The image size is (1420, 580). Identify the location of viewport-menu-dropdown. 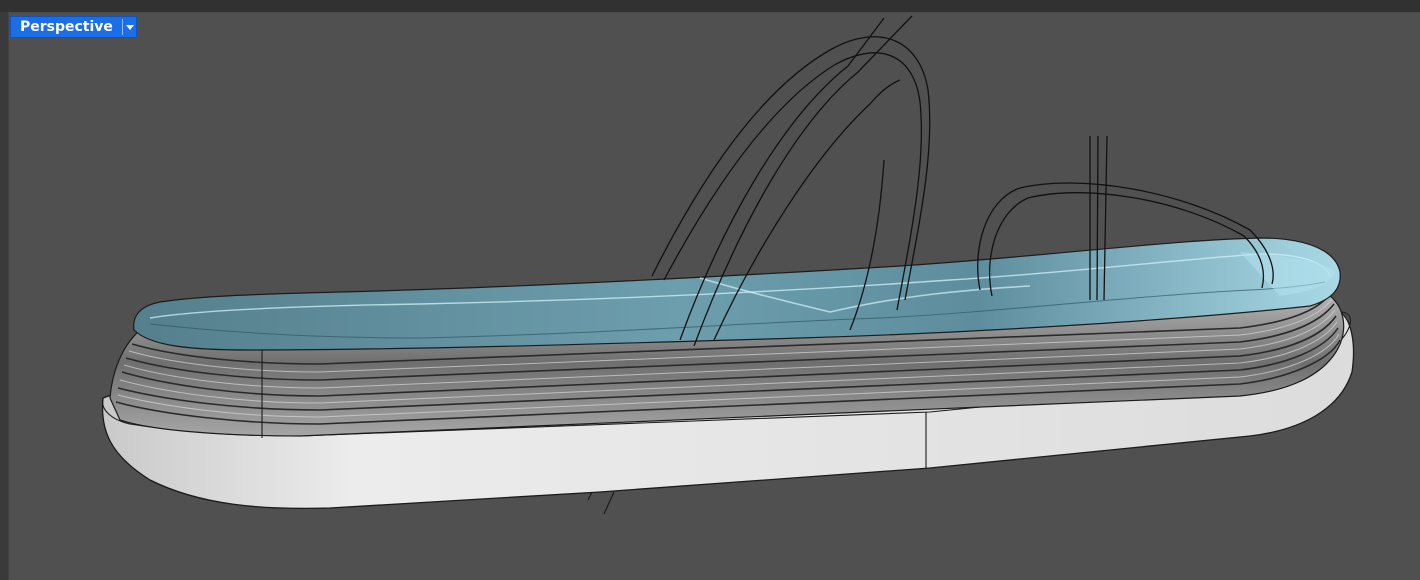
(130, 27).